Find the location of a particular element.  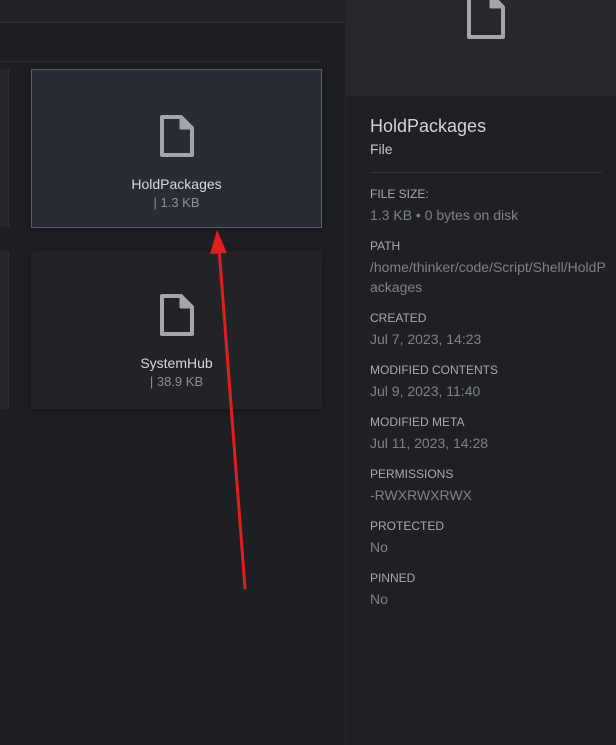

prop-label: PROTECTED is located at coordinates (407, 526).